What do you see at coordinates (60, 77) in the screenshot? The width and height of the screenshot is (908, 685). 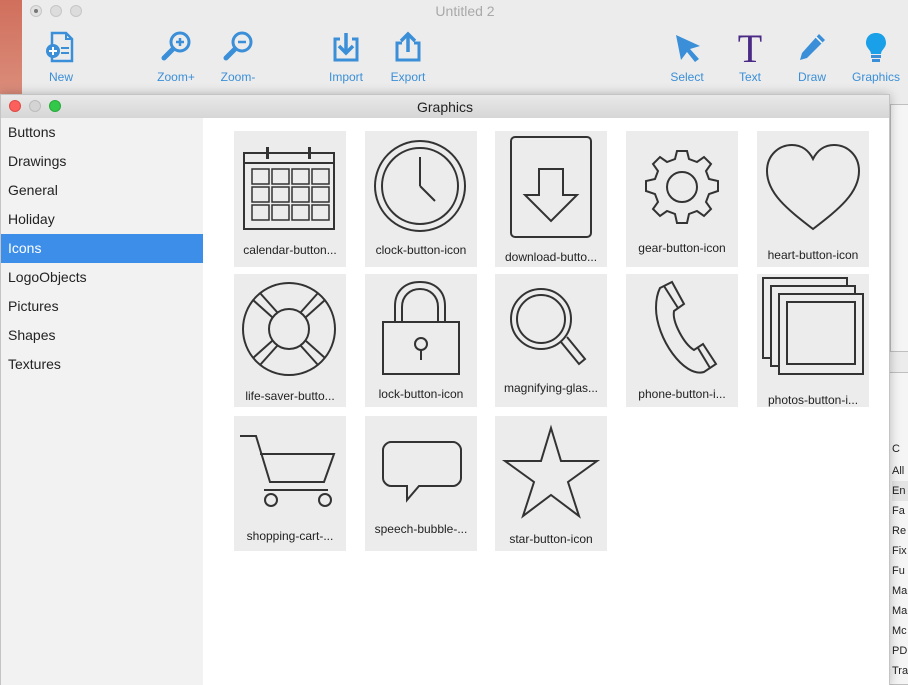 I see `new-label: New` at bounding box center [60, 77].